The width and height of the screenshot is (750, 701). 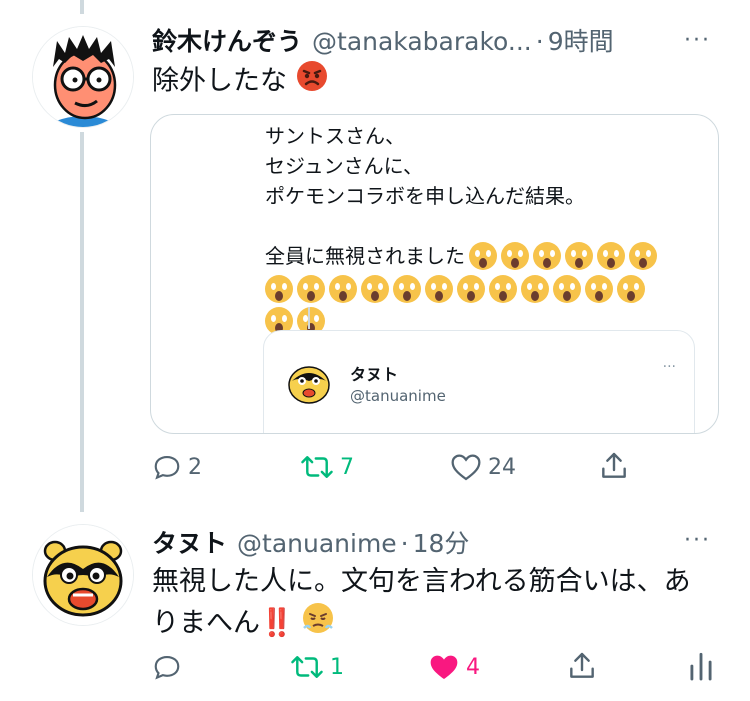 I want to click on tweet-text: 無視した人に。文句を言われる筋合いは、あ りまへん‼️, so click(x=442, y=604).